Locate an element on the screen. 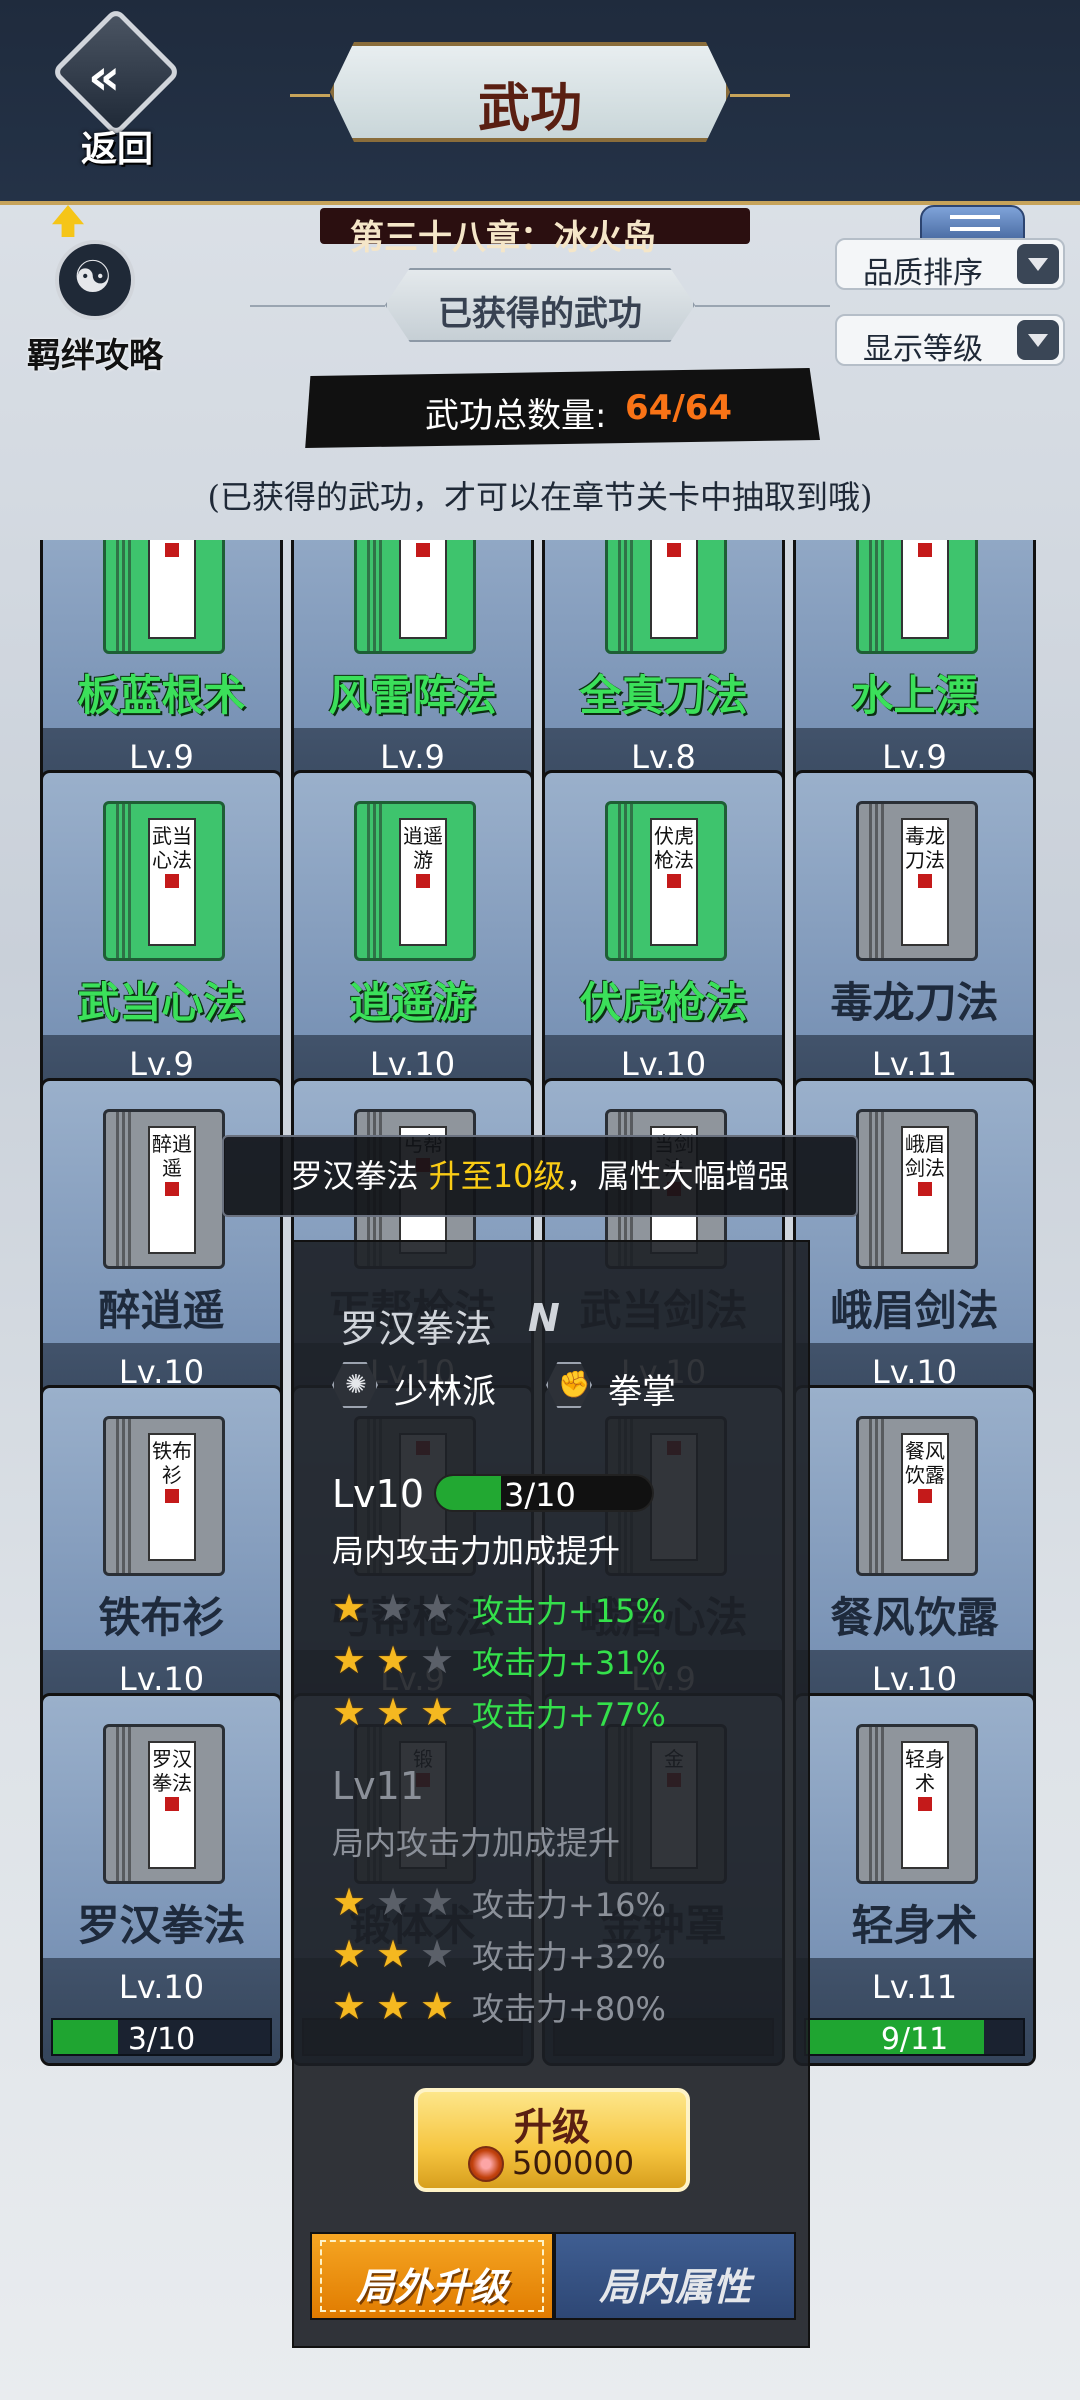 The width and height of the screenshot is (1080, 2400). quality-sort-label: 品质排序 is located at coordinates (923, 273).